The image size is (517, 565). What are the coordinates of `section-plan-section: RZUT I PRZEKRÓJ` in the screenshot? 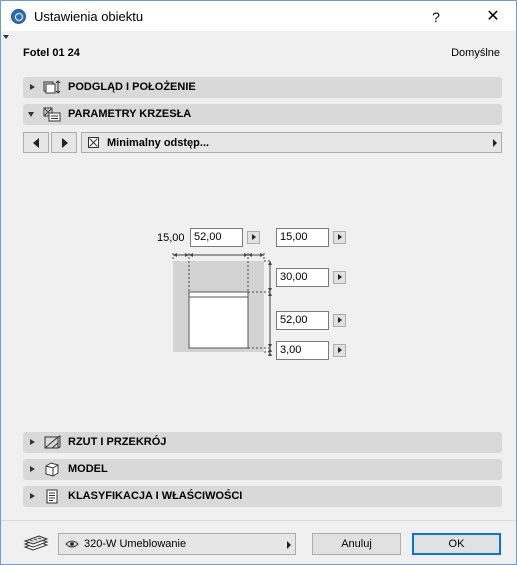 It's located at (262, 442).